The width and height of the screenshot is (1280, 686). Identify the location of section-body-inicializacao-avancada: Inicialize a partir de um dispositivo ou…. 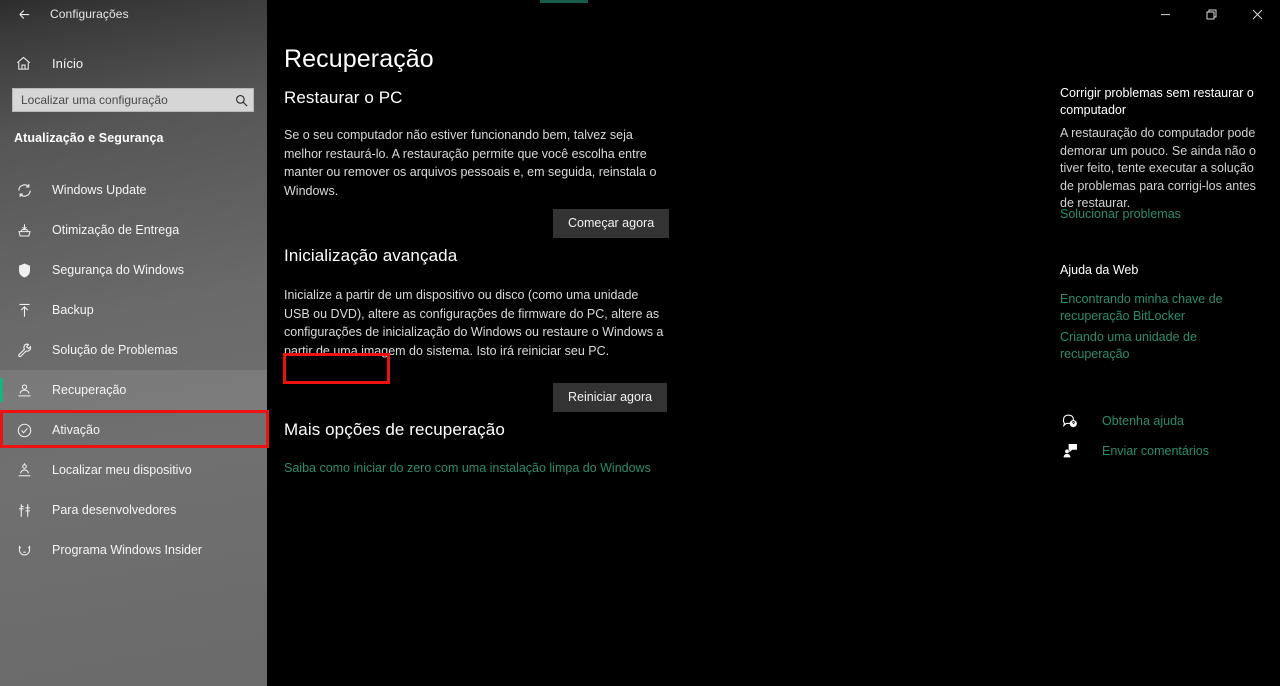
(474, 323).